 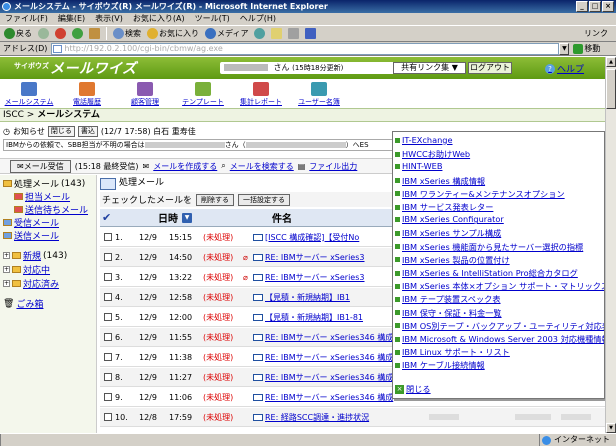 What do you see at coordinates (109, 19) in the screenshot?
I see `menu-view: 表示(V)` at bounding box center [109, 19].